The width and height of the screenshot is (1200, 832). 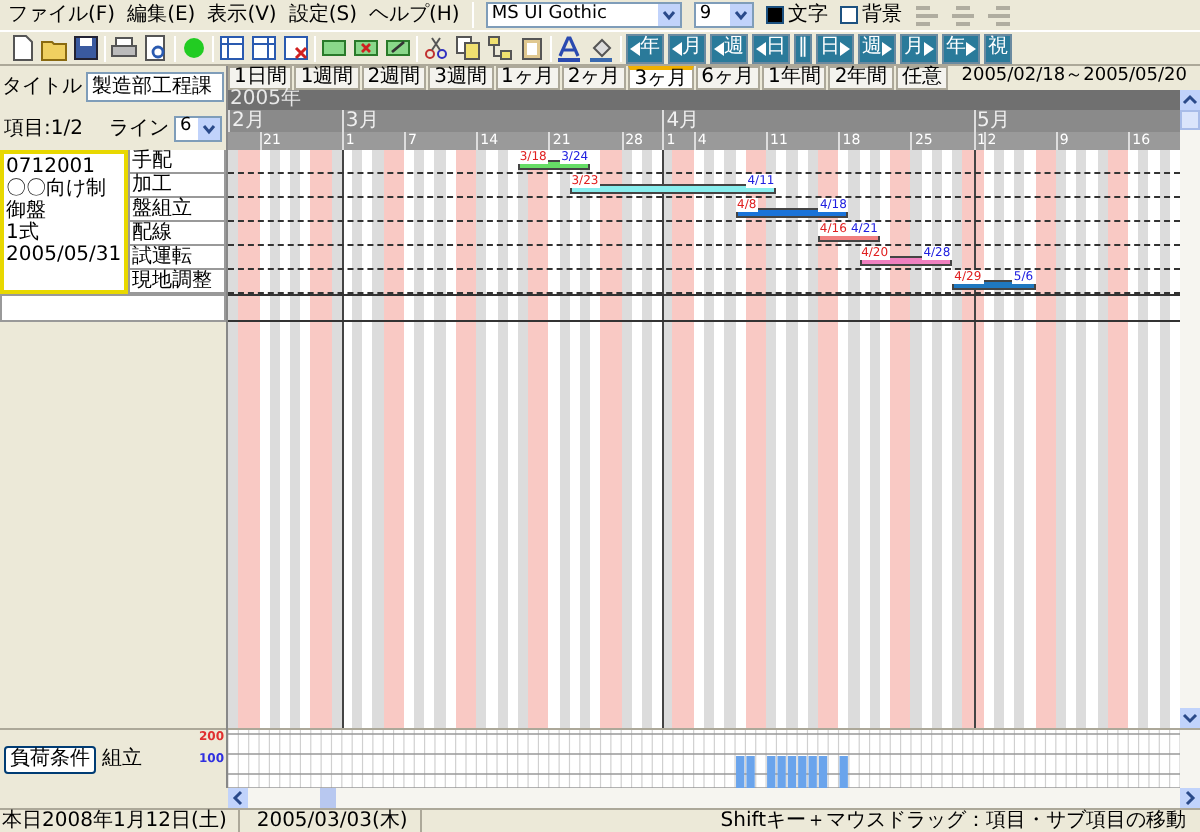 I want to click on year-header: 2005年, so click(x=704, y=100).